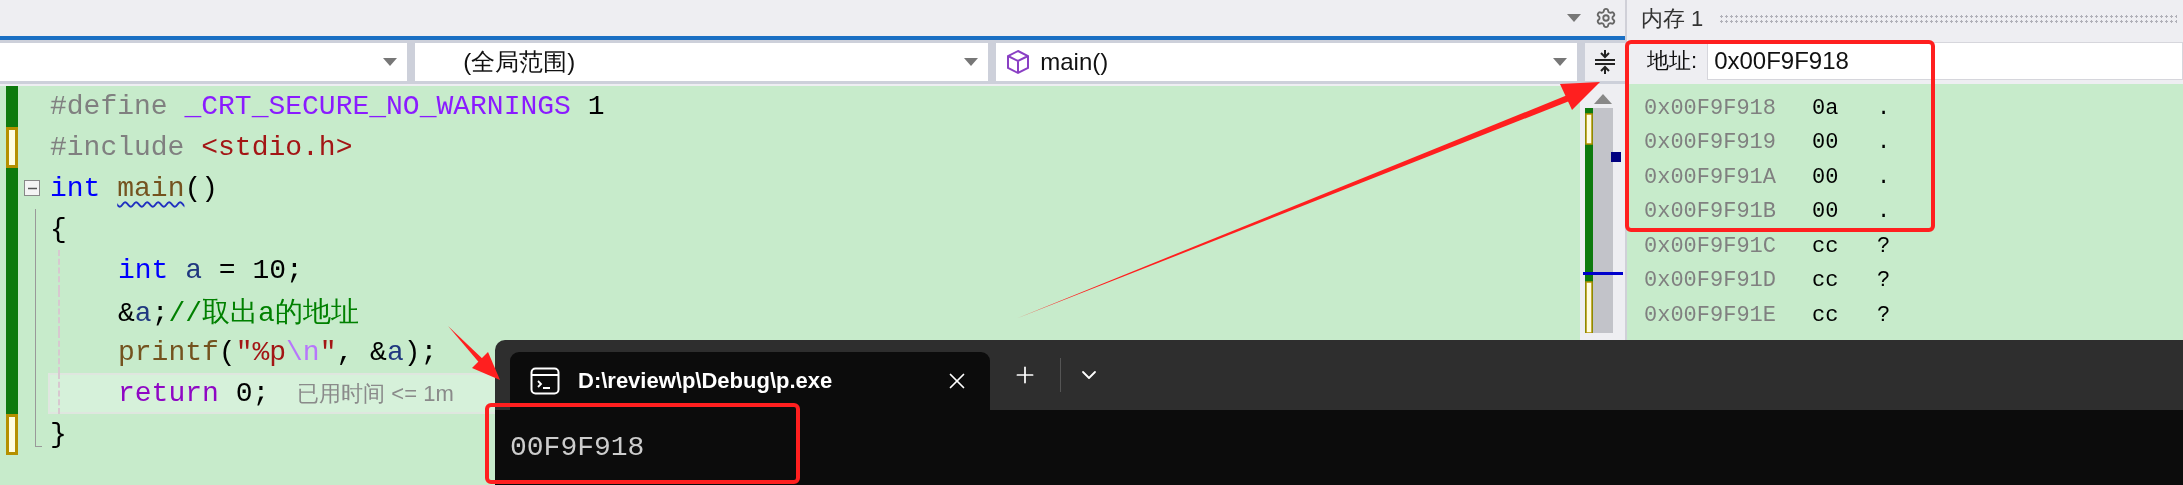 This screenshot has height=485, width=2183. I want to click on code-line: int a = 10;, so click(210, 270).